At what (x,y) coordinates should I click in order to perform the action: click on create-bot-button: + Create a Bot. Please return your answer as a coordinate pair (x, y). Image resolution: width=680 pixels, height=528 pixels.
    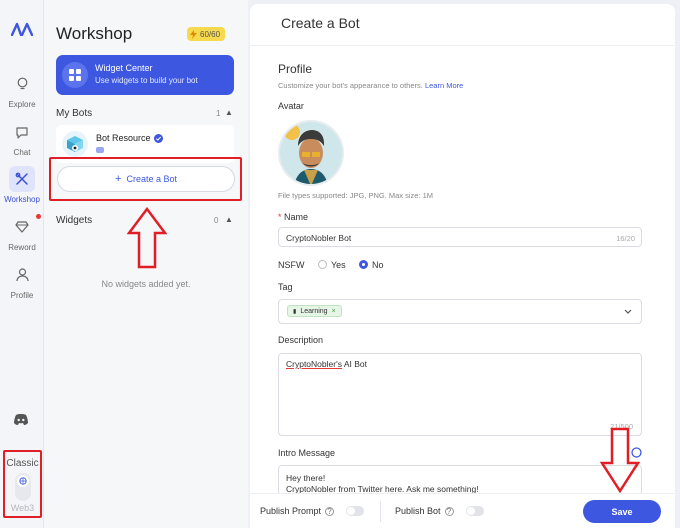
    Looking at the image, I should click on (146, 179).